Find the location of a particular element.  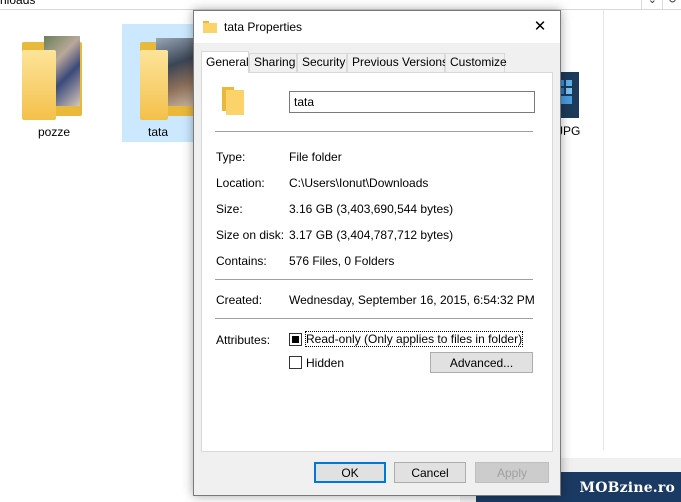

hidden-label: Hidden is located at coordinates (325, 363).